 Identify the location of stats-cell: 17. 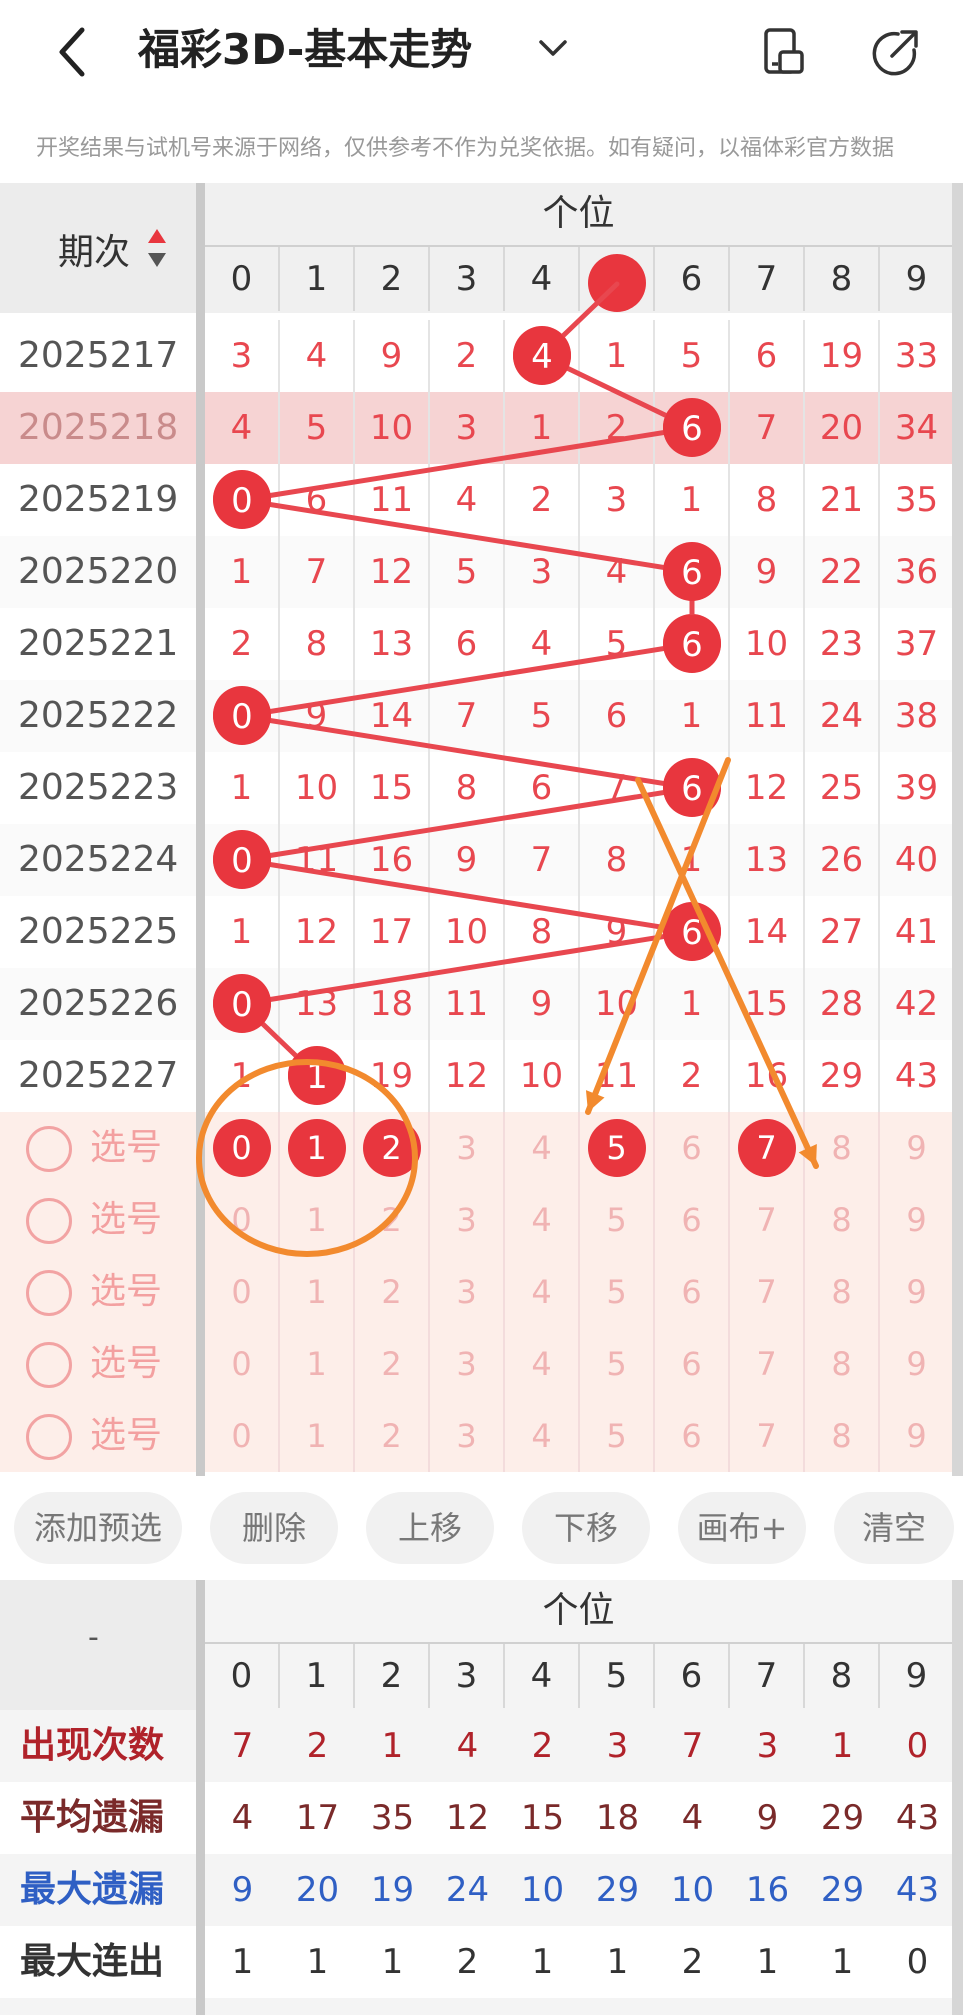
(317, 1818).